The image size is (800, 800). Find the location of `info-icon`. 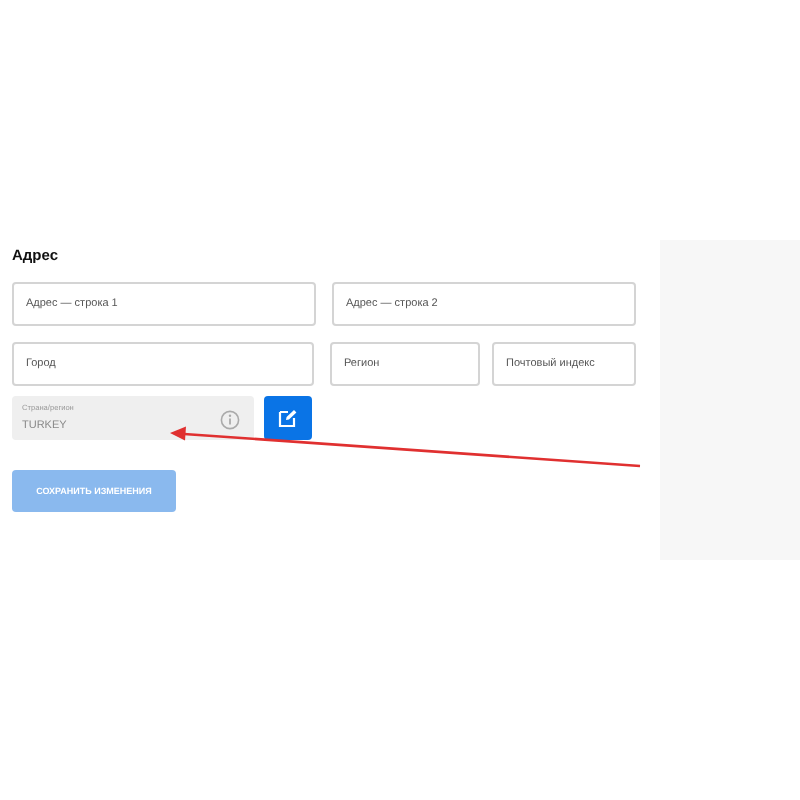

info-icon is located at coordinates (230, 420).